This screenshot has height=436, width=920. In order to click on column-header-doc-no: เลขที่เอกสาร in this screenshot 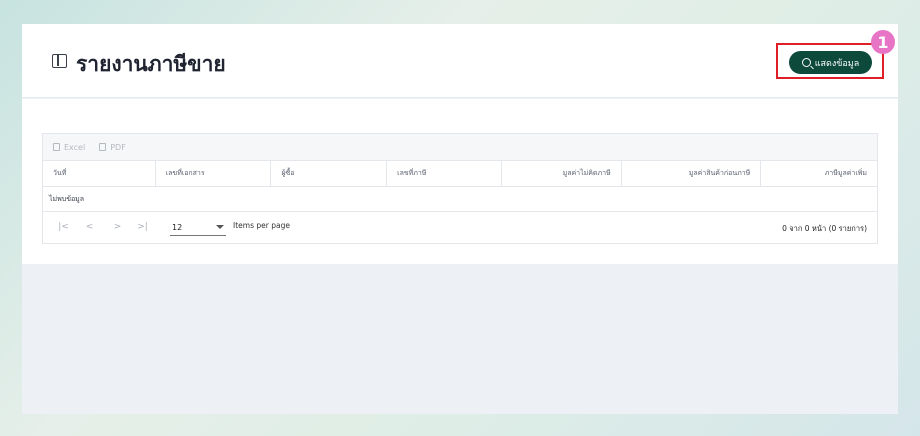, I will do `click(214, 173)`.